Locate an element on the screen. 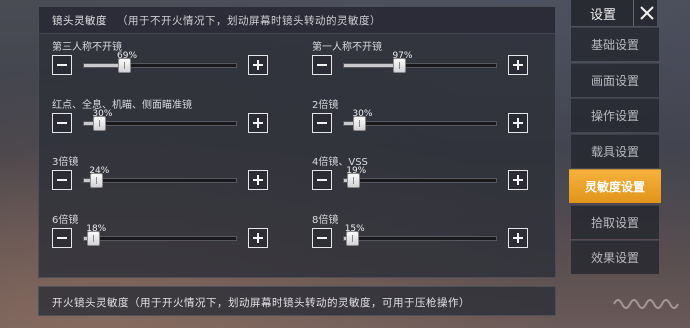  sensitivity-slider-2: 第一人称不开镜 97% is located at coordinates (427, 64).